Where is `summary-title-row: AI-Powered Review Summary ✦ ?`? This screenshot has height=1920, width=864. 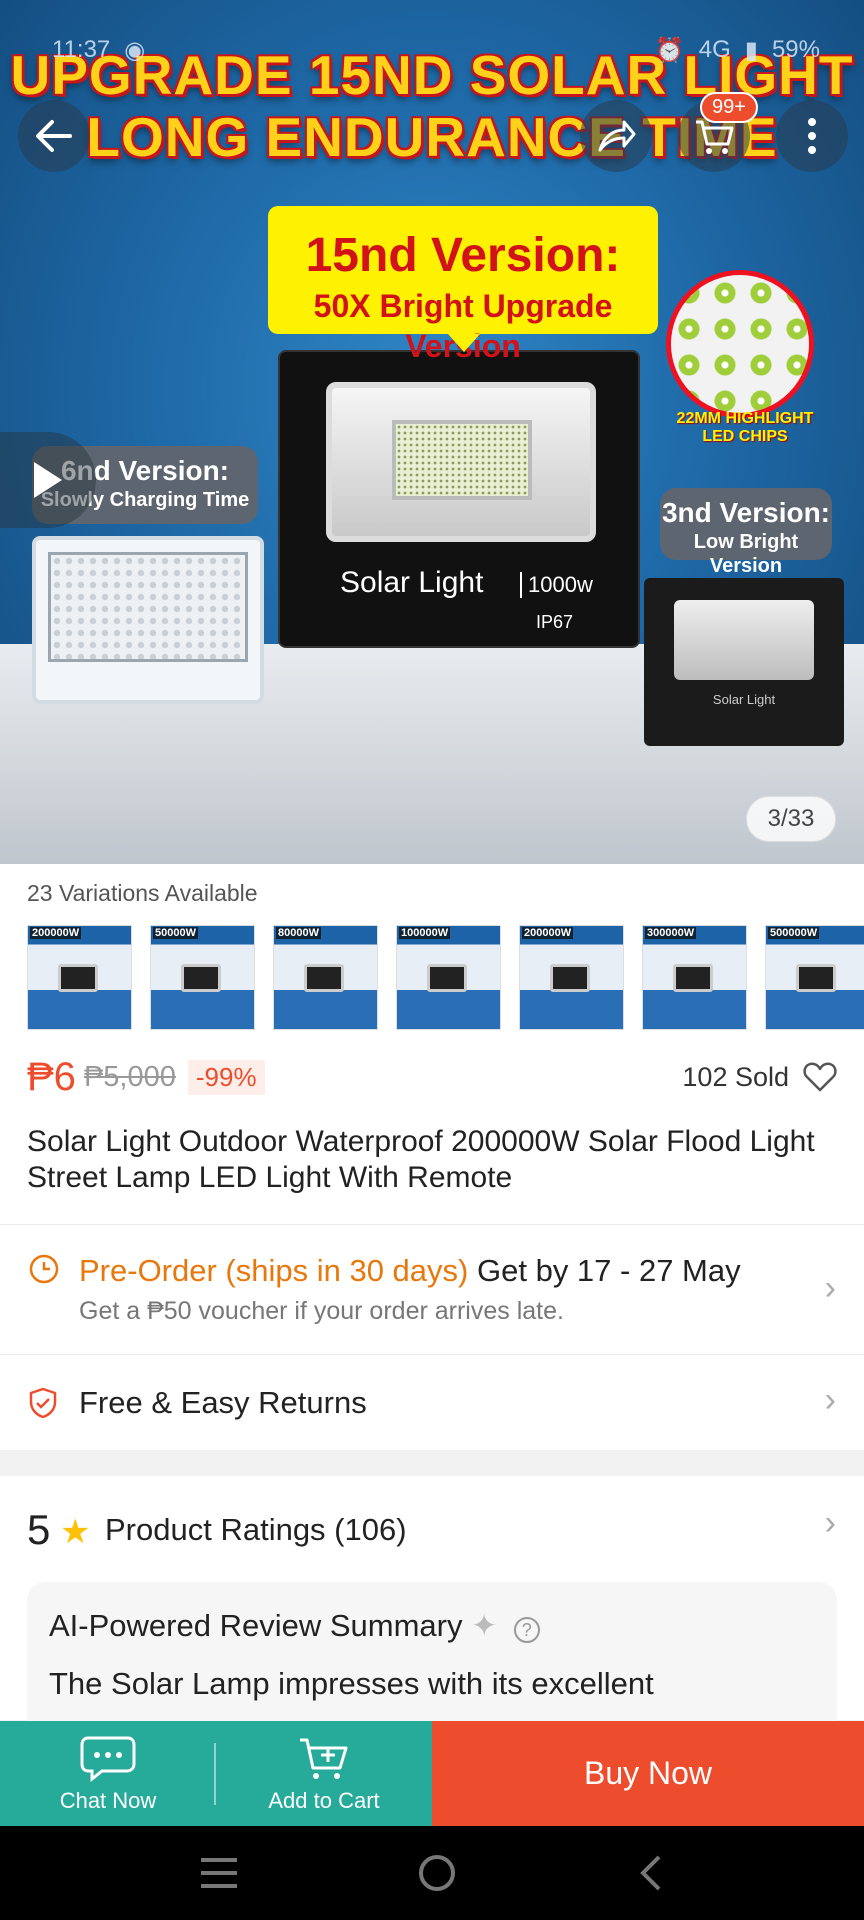 summary-title-row: AI-Powered Review Summary ✦ ? is located at coordinates (294, 1626).